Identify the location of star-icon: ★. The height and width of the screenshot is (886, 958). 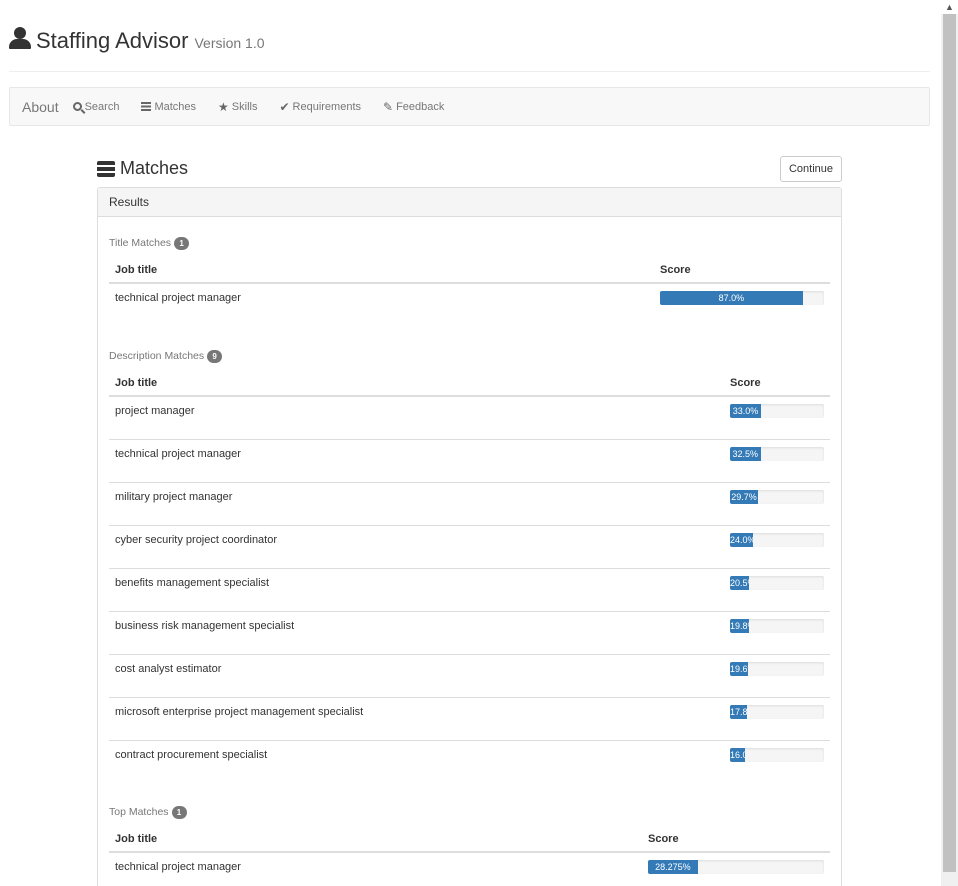
(223, 106).